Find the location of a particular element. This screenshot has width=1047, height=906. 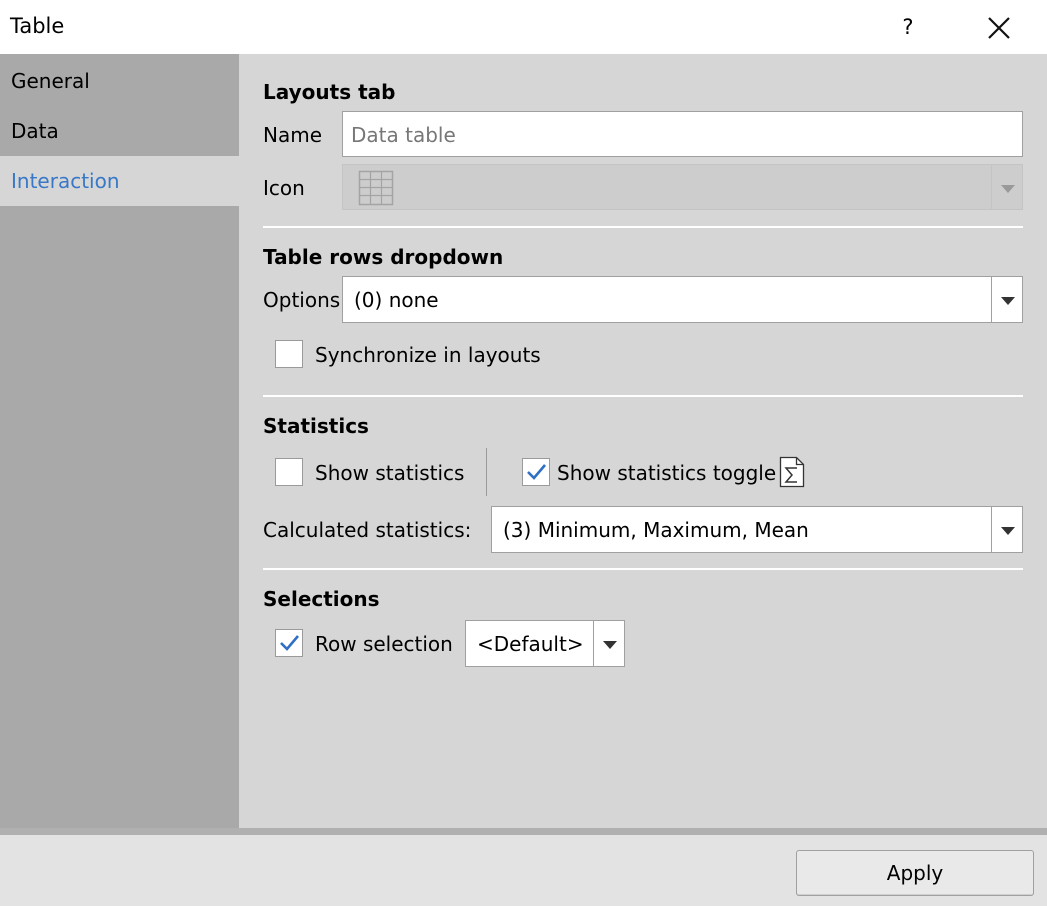

window-title: Table is located at coordinates (37, 26).